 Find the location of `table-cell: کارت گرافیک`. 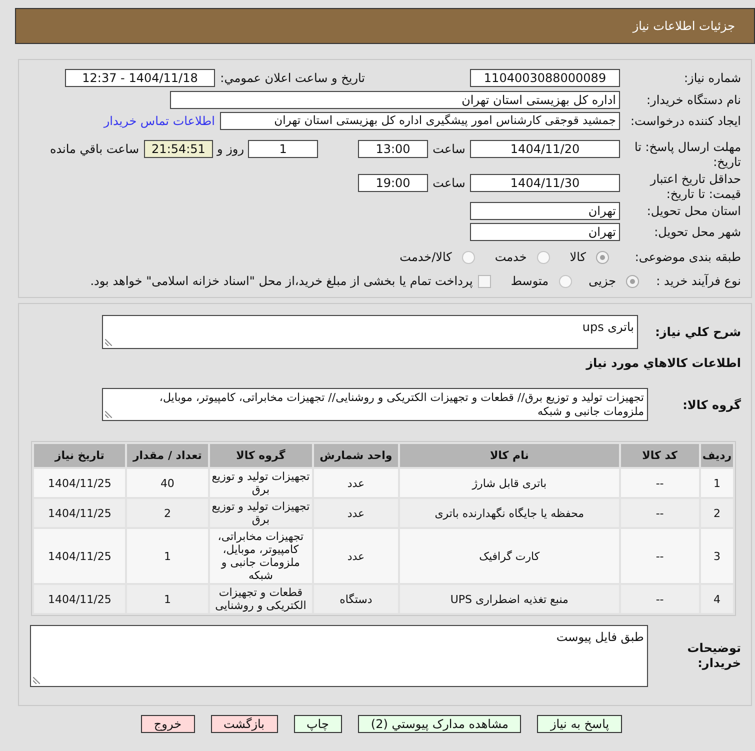

table-cell: کارت گرافیک is located at coordinates (509, 556).